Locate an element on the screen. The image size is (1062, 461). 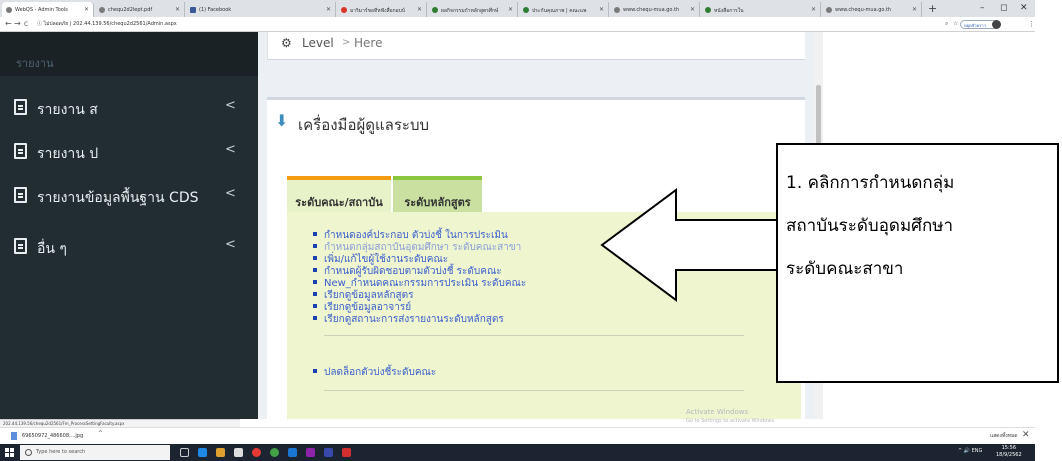
tab-course-level: ระดับหลักสูตร is located at coordinates (437, 194).